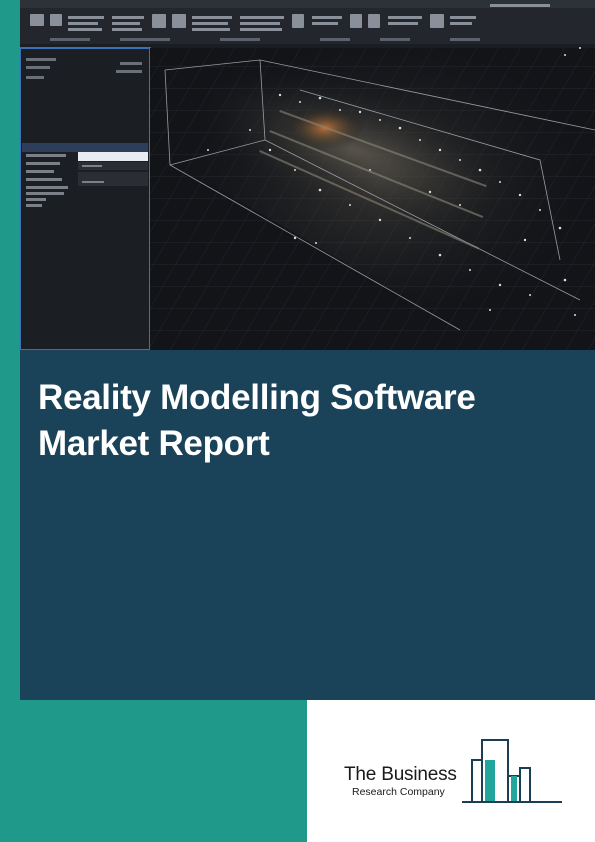  What do you see at coordinates (308, 421) in the screenshot?
I see `report-title: Reality Modelling Software Market Report` at bounding box center [308, 421].